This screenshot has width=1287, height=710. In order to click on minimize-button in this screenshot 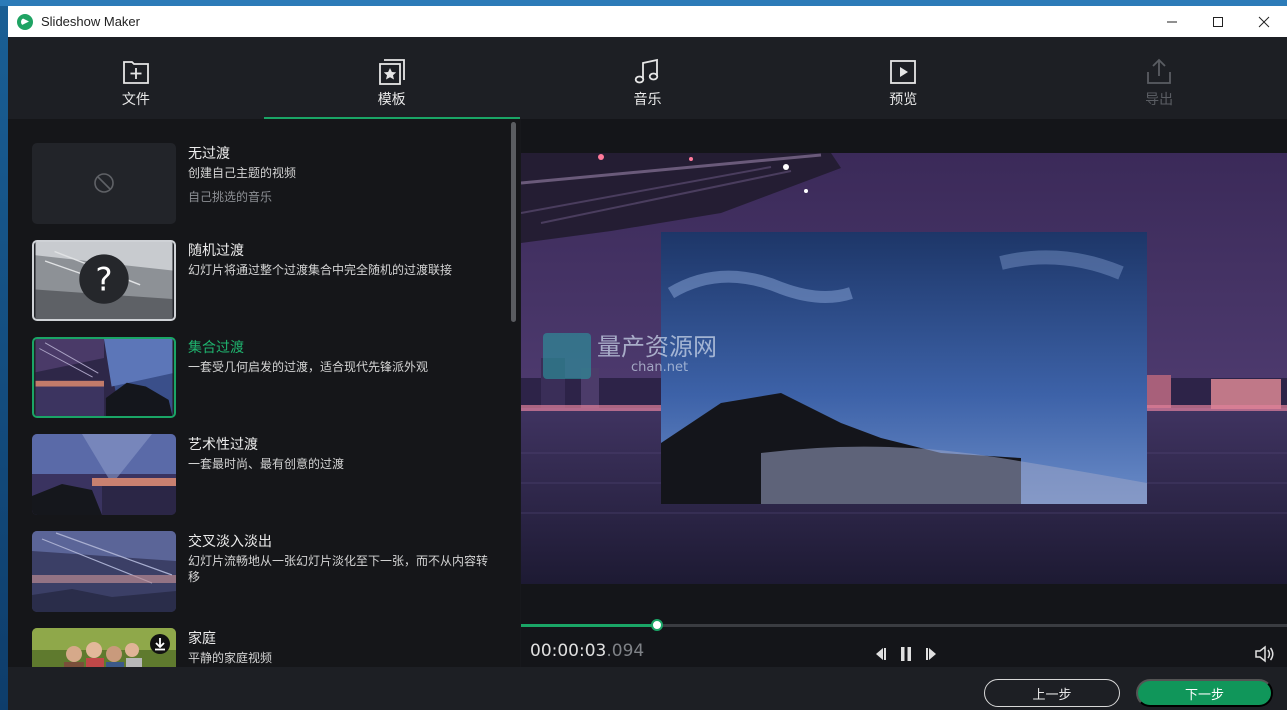, I will do `click(1172, 21)`.